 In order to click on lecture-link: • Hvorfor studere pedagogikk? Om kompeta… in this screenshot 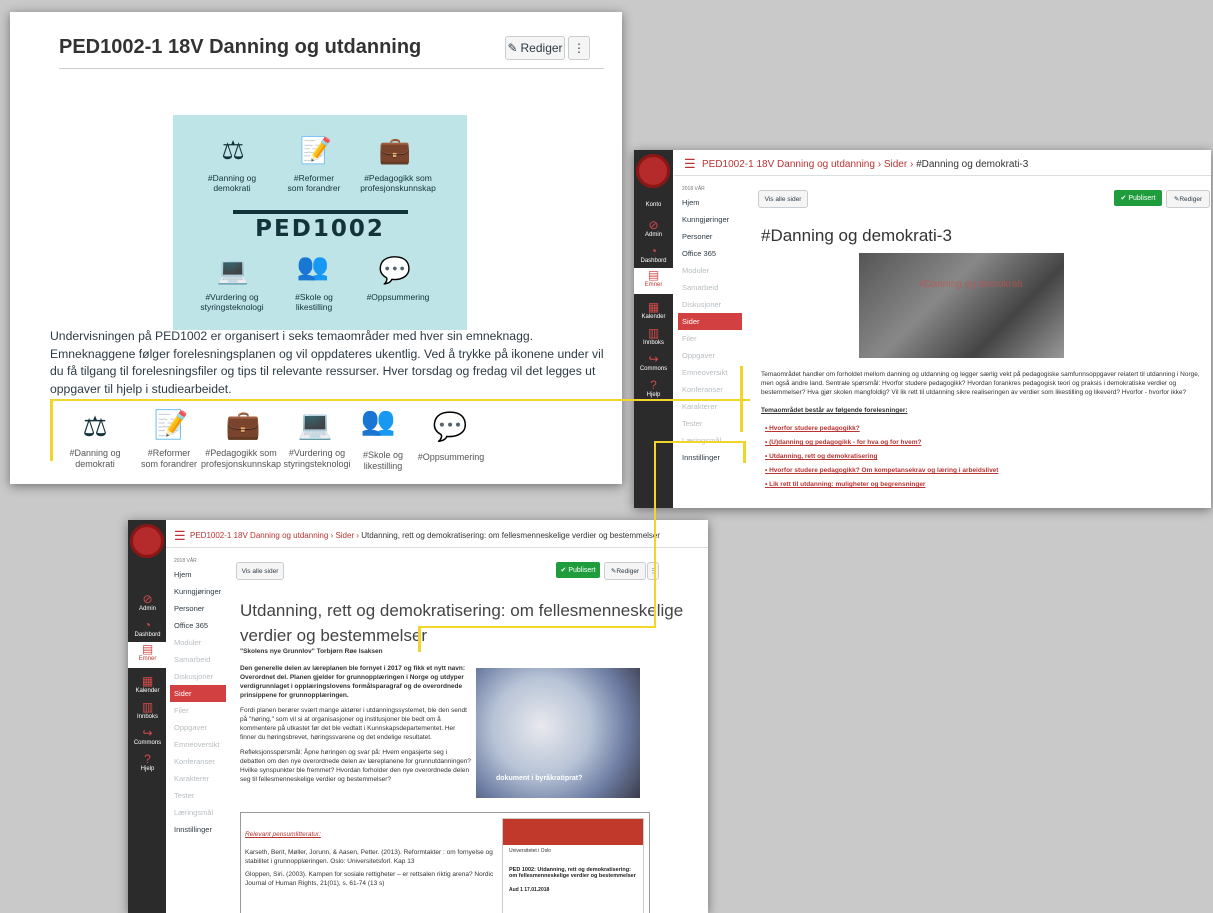, I will do `click(980, 471)`.